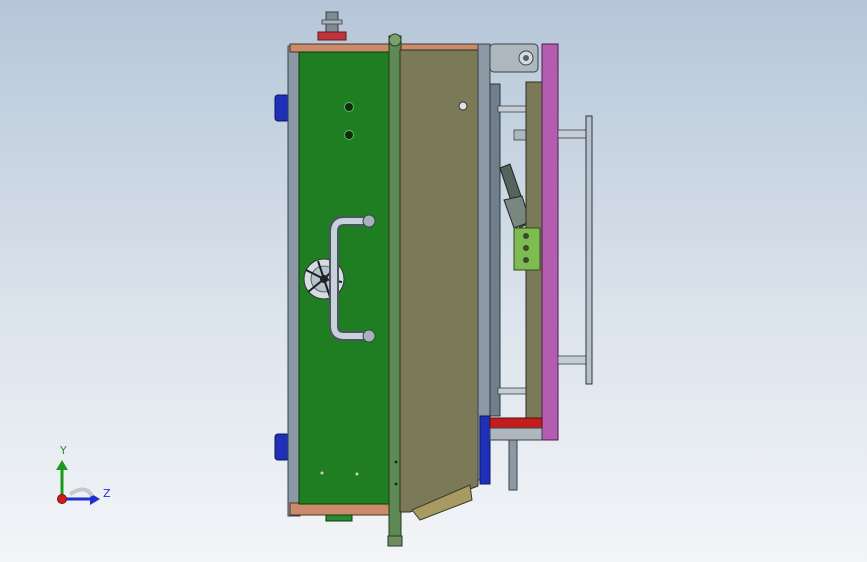 The width and height of the screenshot is (867, 562). I want to click on axis-y-label: Y, so click(63, 450).